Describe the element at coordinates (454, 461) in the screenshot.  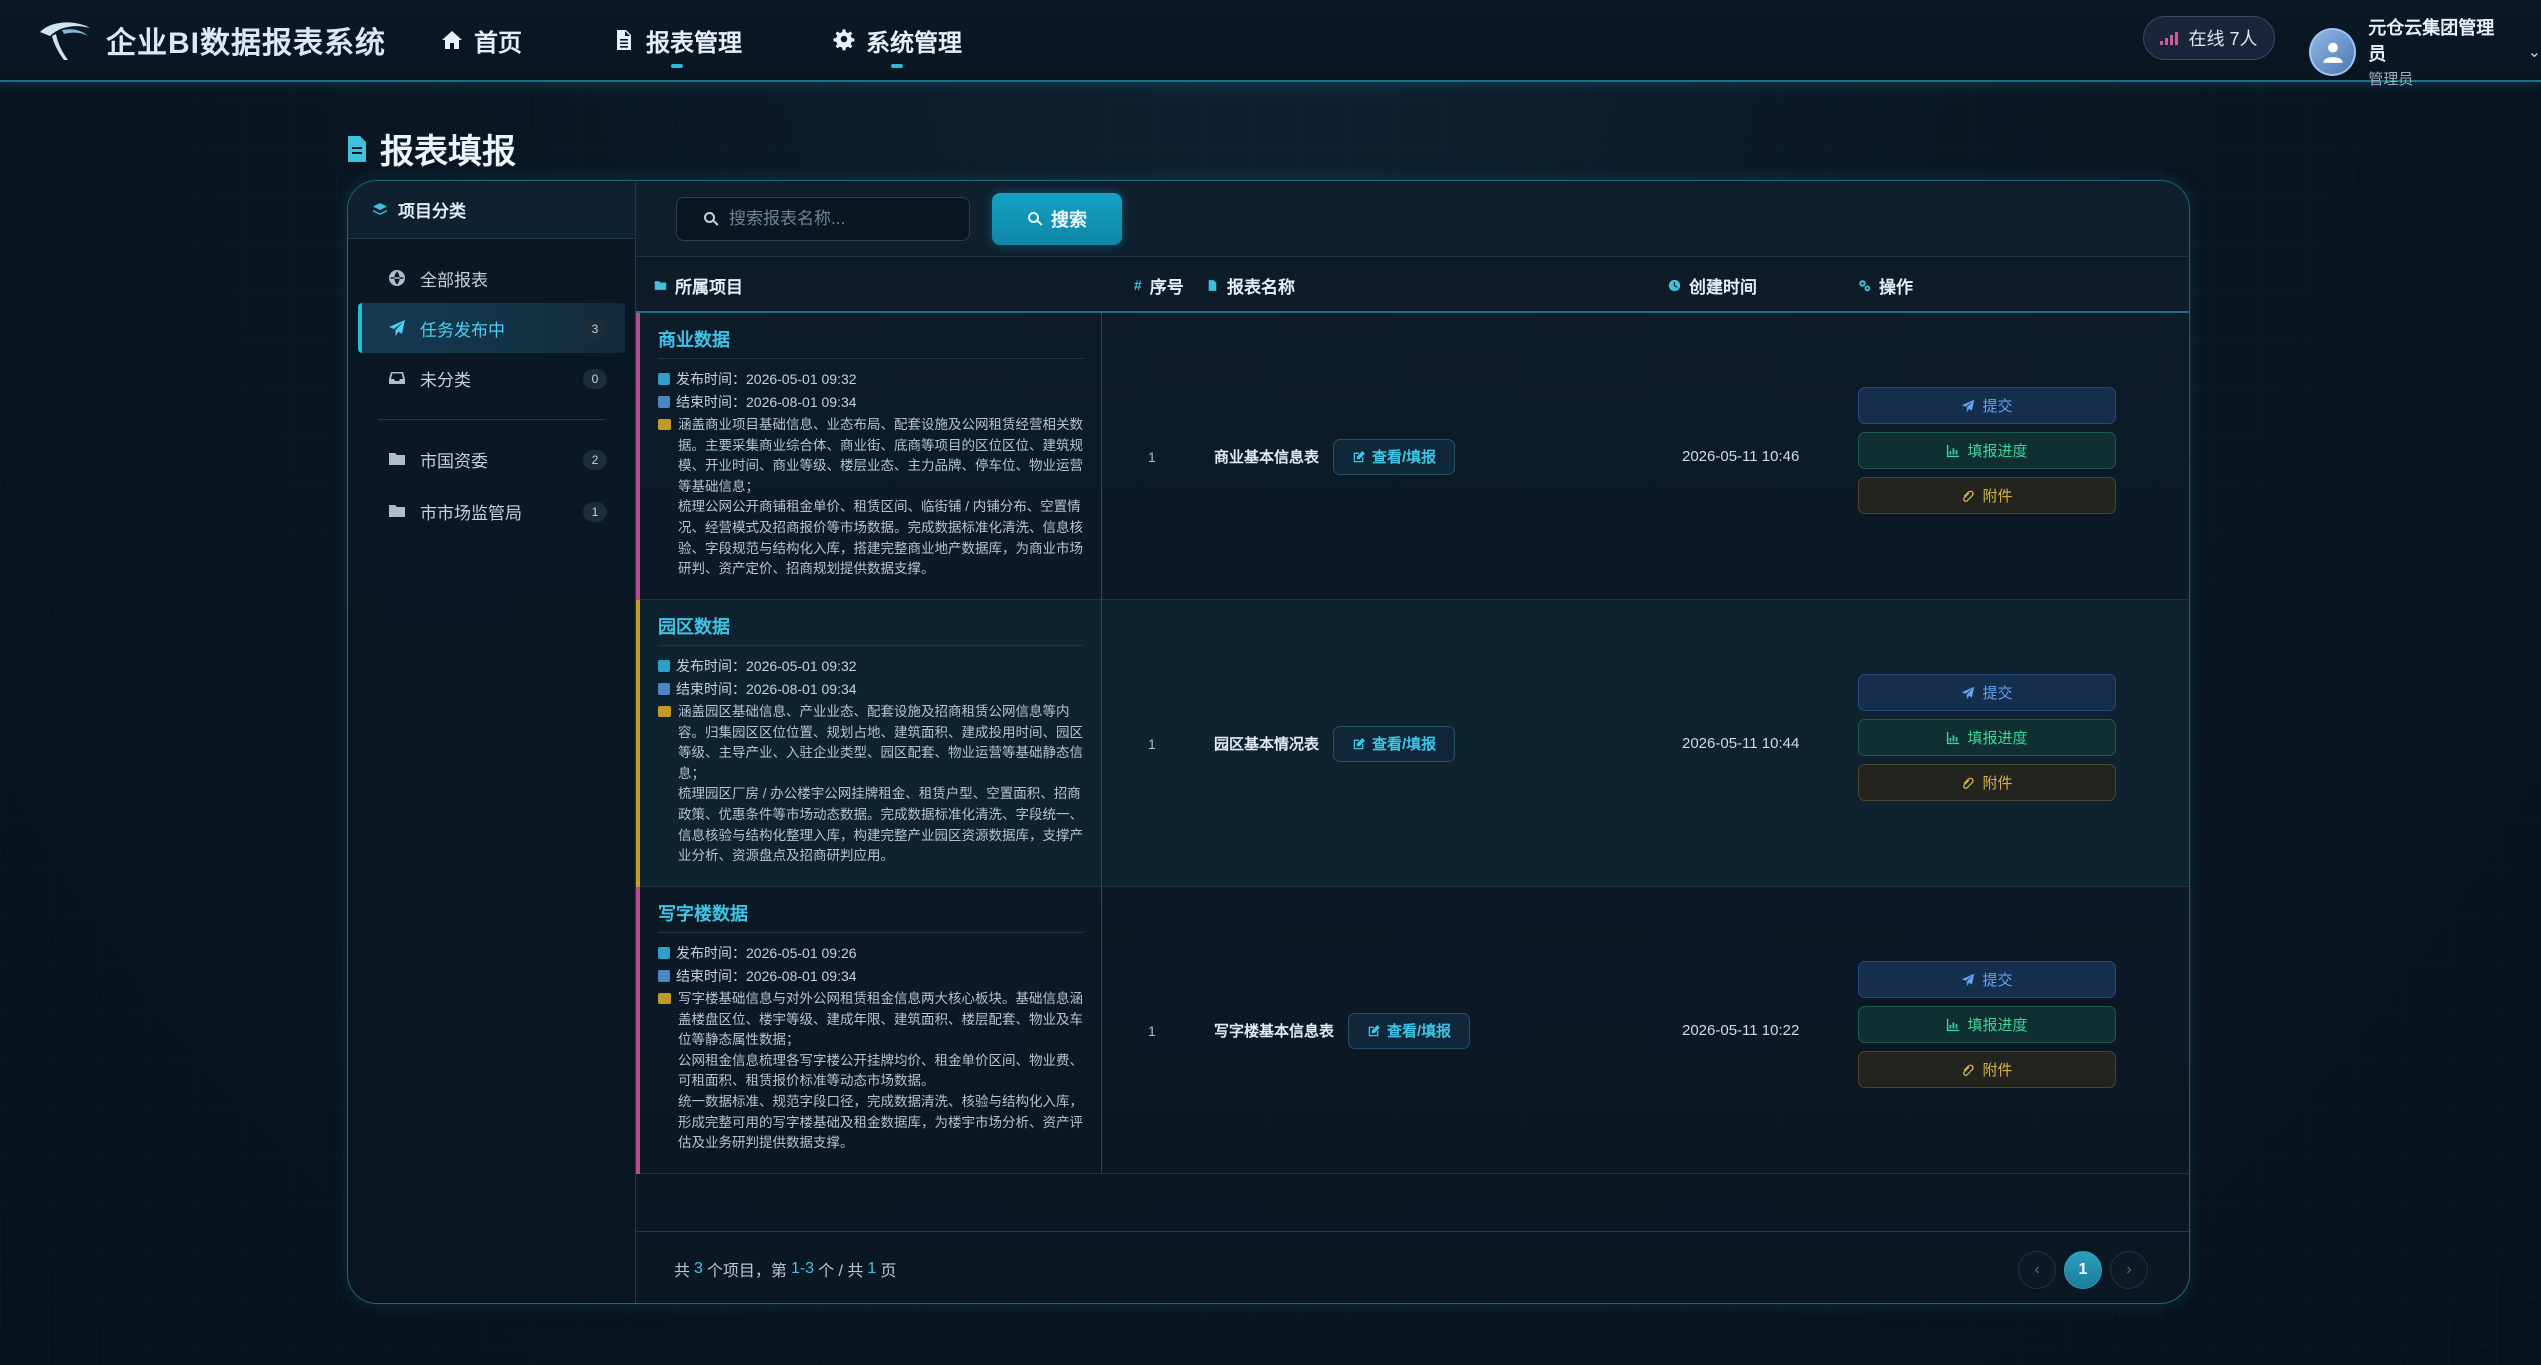
I see `sidebar-item-label: 市国资委` at that location.